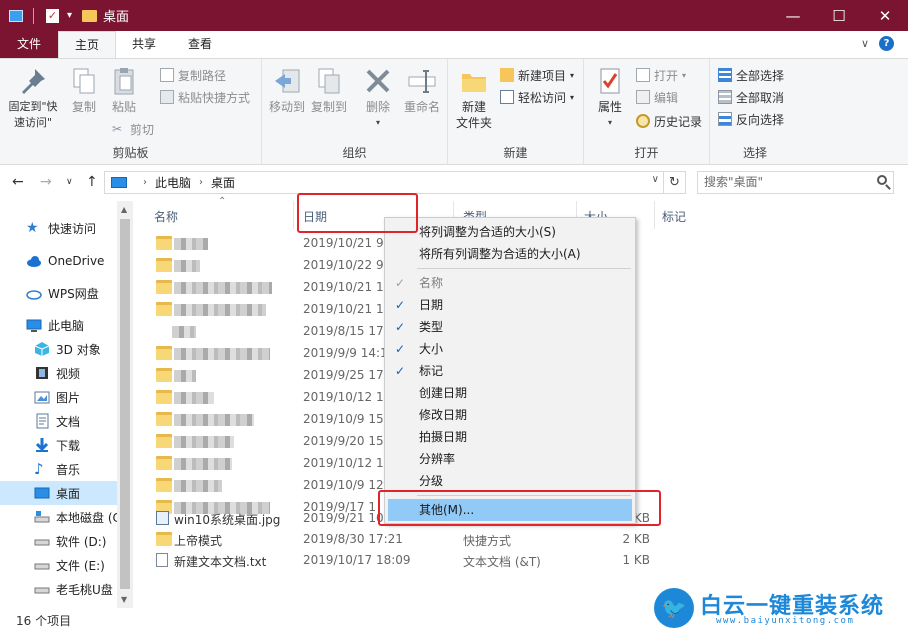 Image resolution: width=908 pixels, height=632 pixels. What do you see at coordinates (751, 119) in the screenshot?
I see `invert-selection-button: 反向选择` at bounding box center [751, 119].